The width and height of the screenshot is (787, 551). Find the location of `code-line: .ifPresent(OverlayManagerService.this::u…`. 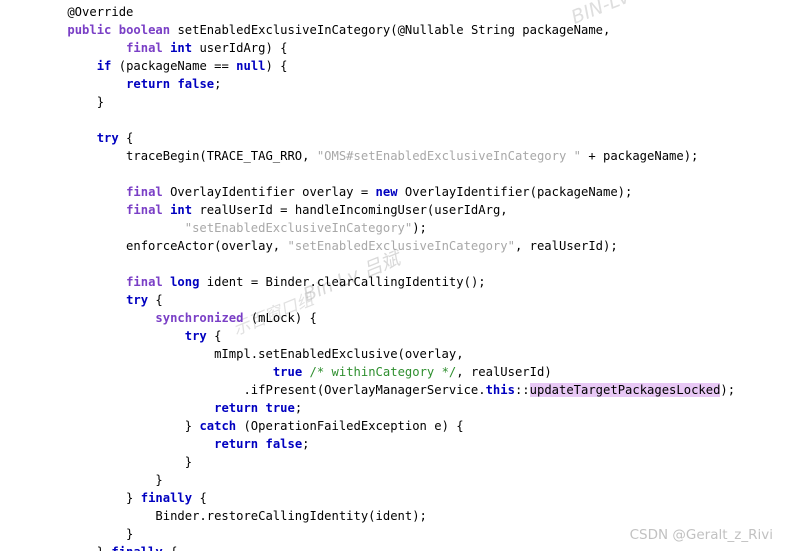

code-line: .ifPresent(OverlayManagerService.this::u… is located at coordinates (367, 390).